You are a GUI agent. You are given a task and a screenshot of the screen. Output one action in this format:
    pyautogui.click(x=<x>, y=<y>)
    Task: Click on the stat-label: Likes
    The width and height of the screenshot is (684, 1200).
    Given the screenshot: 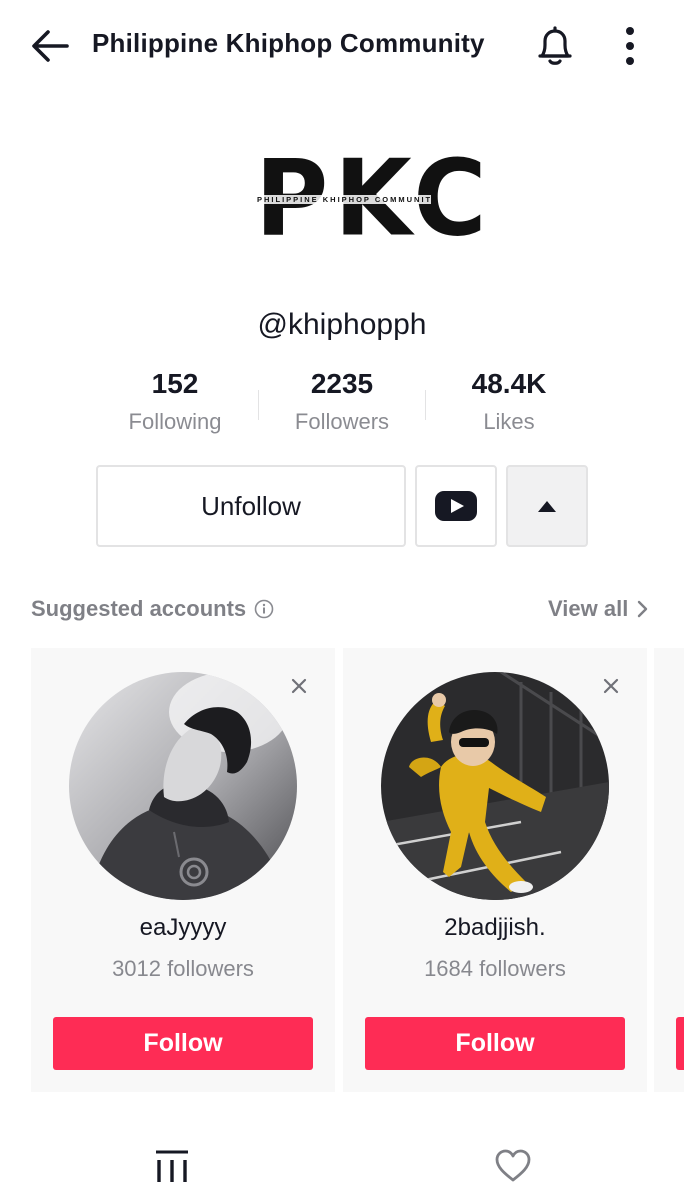 What is the action you would take?
    pyautogui.click(x=509, y=421)
    